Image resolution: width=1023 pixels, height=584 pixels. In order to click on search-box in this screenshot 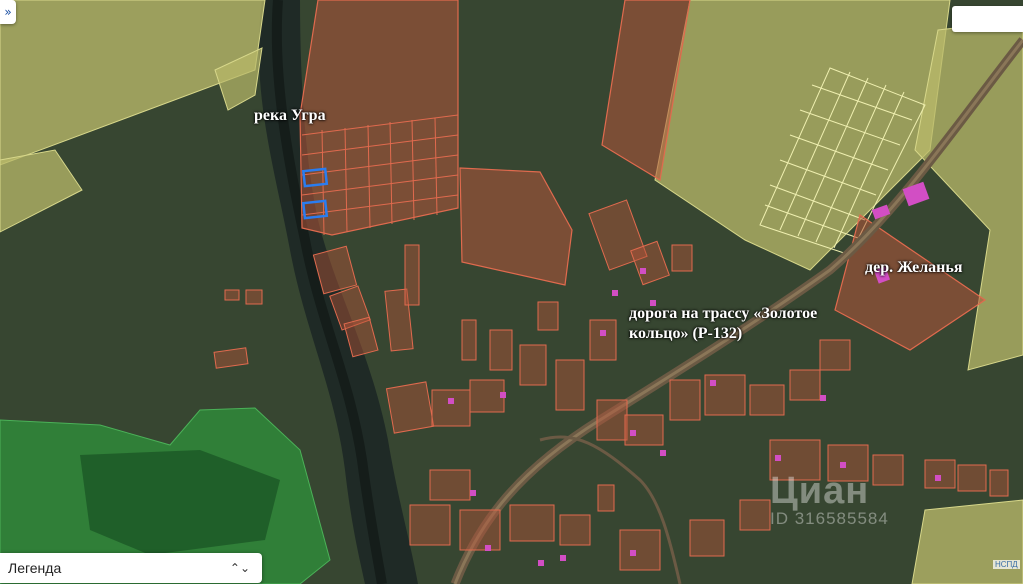, I will do `click(987, 19)`.